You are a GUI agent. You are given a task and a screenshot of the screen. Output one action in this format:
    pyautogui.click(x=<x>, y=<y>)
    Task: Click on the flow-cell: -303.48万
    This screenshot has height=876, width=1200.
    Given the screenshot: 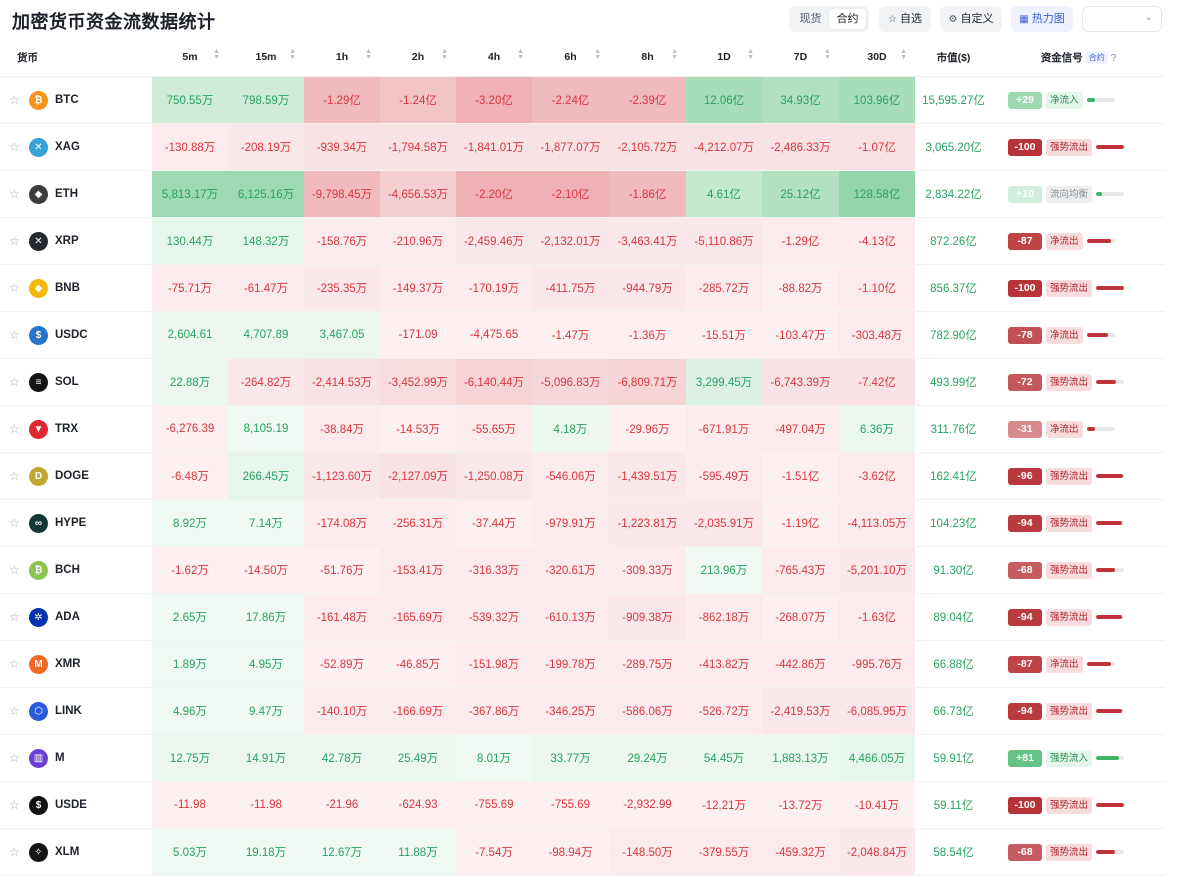 What is the action you would take?
    pyautogui.click(x=877, y=335)
    